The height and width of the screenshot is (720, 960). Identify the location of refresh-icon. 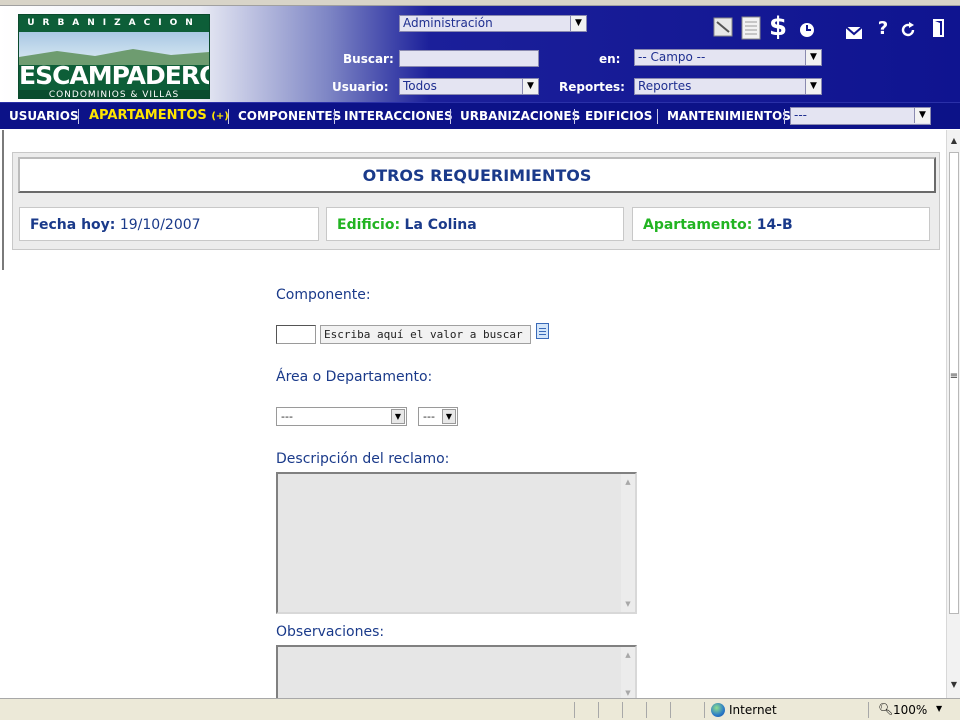
(908, 30).